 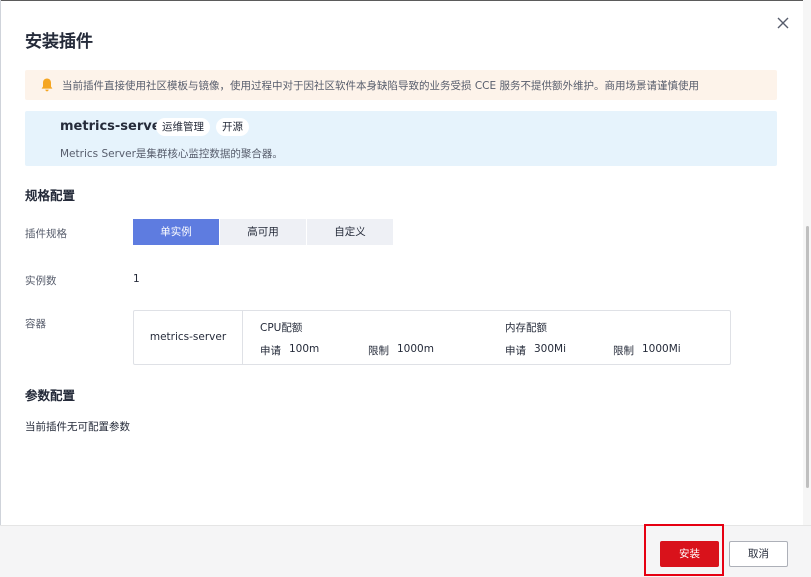 I want to click on spec-section-title: 规格配置, so click(x=50, y=195).